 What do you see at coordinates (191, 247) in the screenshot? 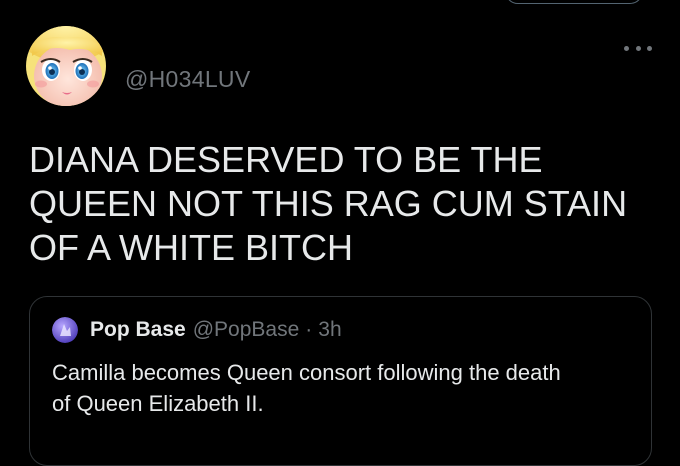
I see `tweet-text-line: OF A WHITE BITCH` at bounding box center [191, 247].